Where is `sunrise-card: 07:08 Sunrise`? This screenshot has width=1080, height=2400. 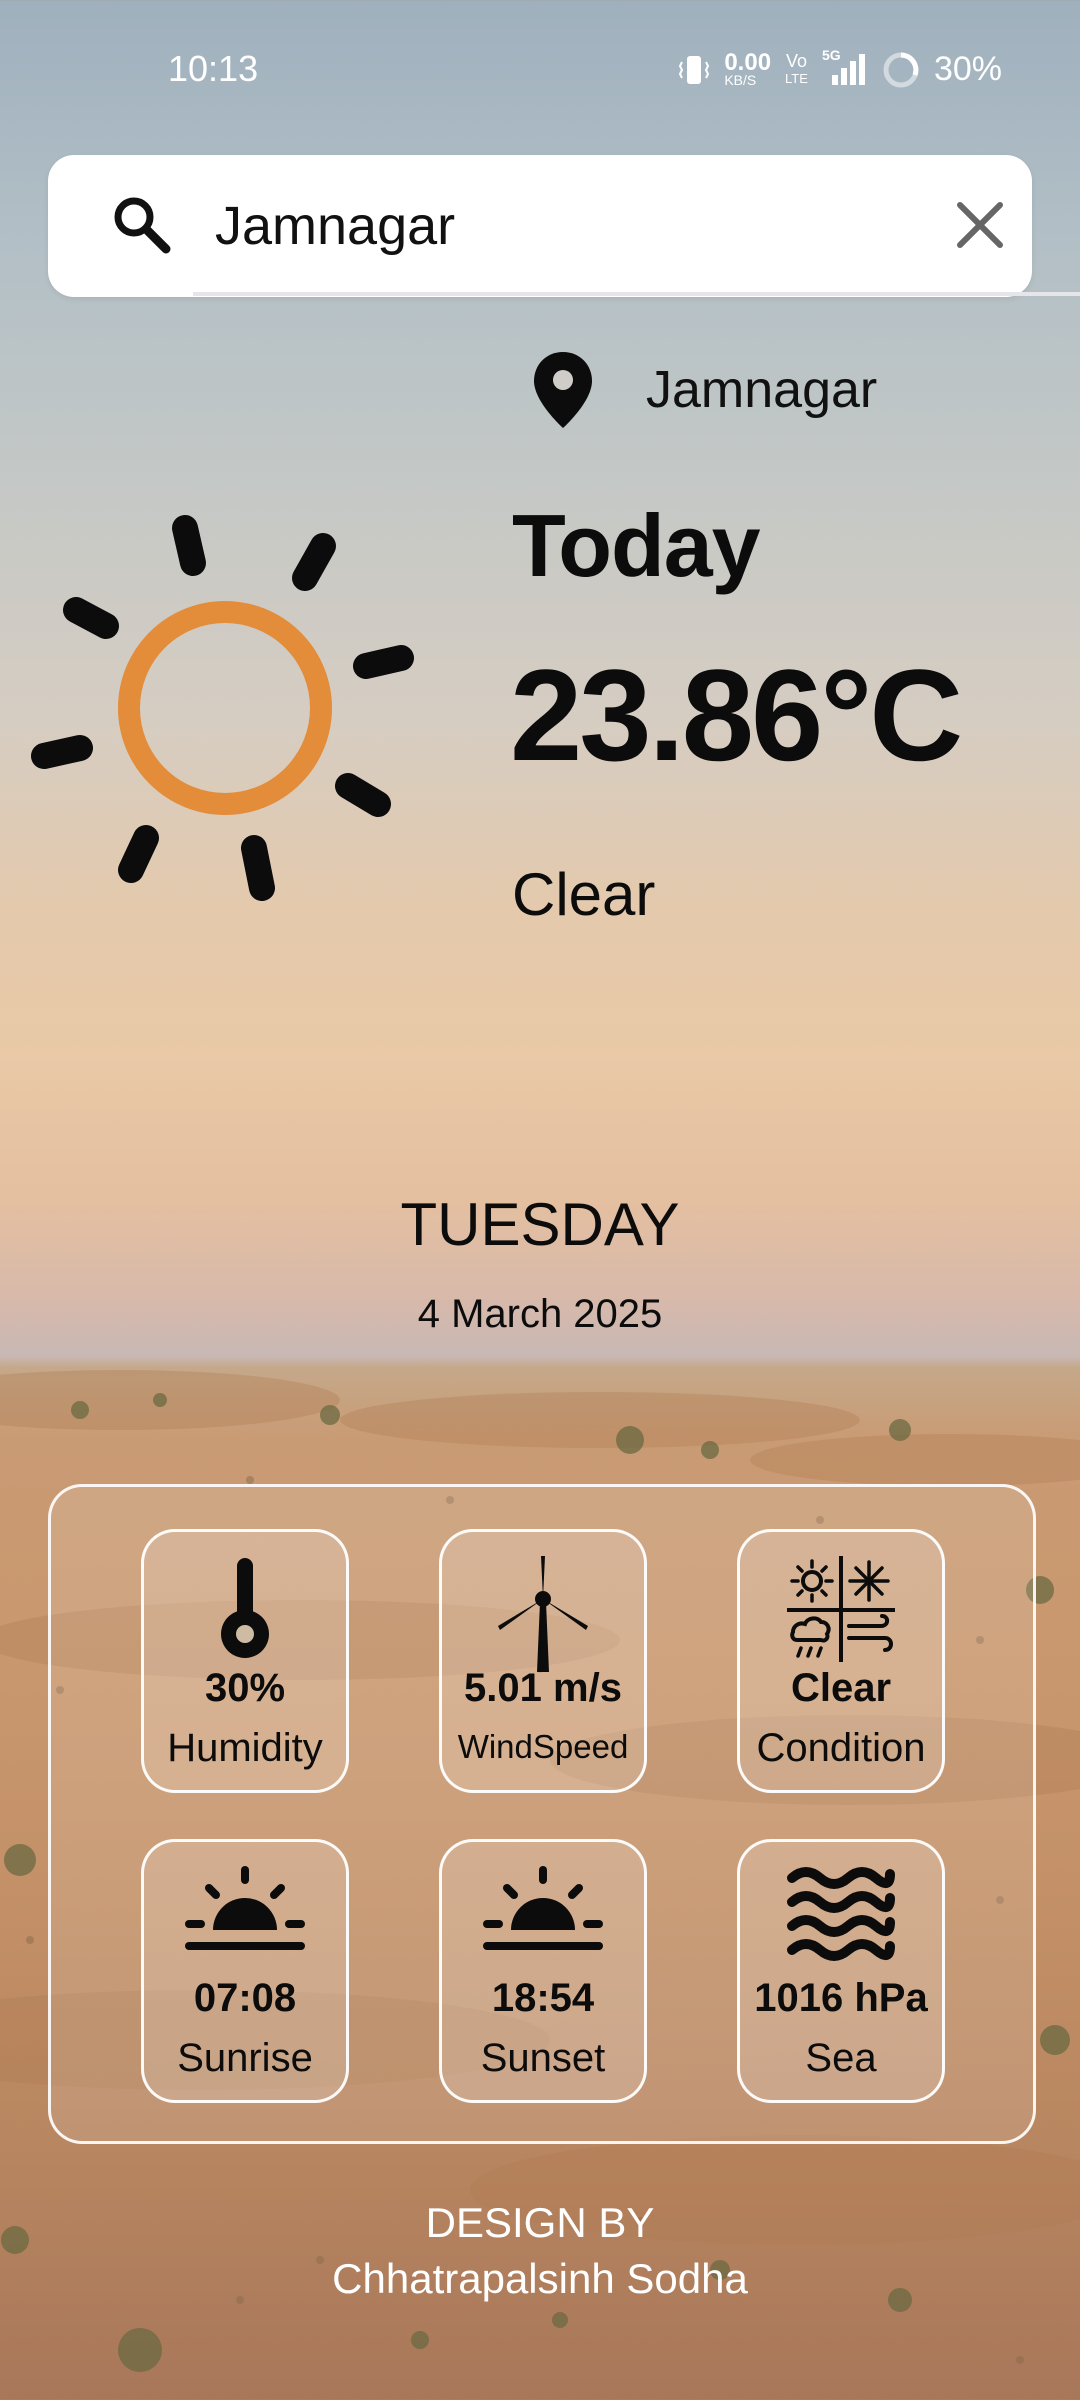 sunrise-card: 07:08 Sunrise is located at coordinates (245, 1971).